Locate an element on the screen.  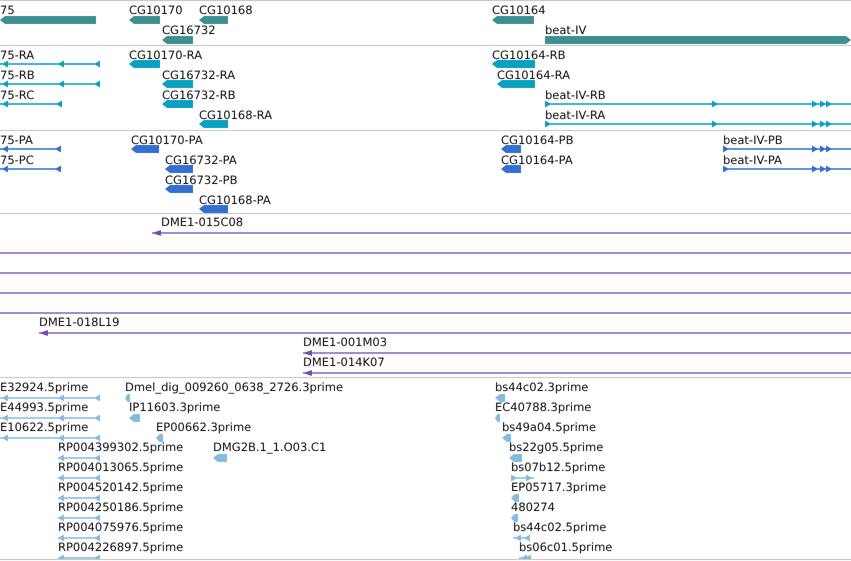
feature-label: CG10164-PB is located at coordinates (537, 140).